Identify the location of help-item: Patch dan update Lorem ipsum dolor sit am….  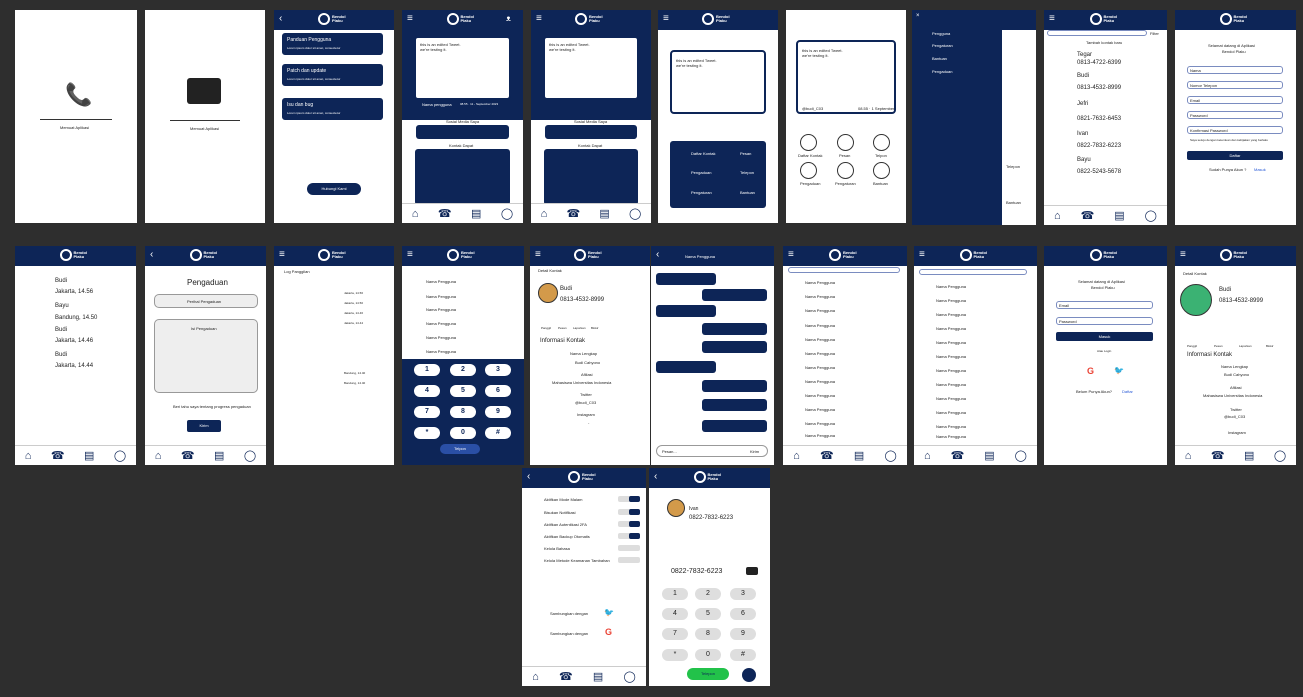
(332, 75).